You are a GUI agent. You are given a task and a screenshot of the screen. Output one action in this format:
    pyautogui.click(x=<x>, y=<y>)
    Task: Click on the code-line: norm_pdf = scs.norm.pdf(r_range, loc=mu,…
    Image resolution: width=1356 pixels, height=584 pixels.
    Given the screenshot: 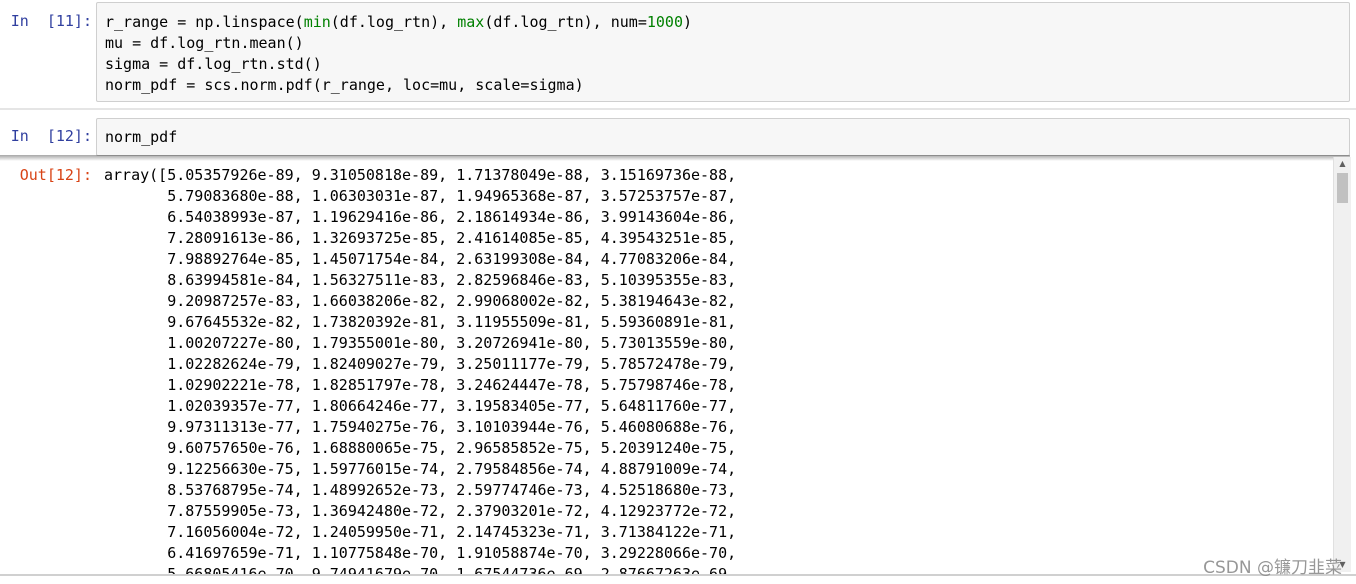 What is the action you would take?
    pyautogui.click(x=344, y=85)
    